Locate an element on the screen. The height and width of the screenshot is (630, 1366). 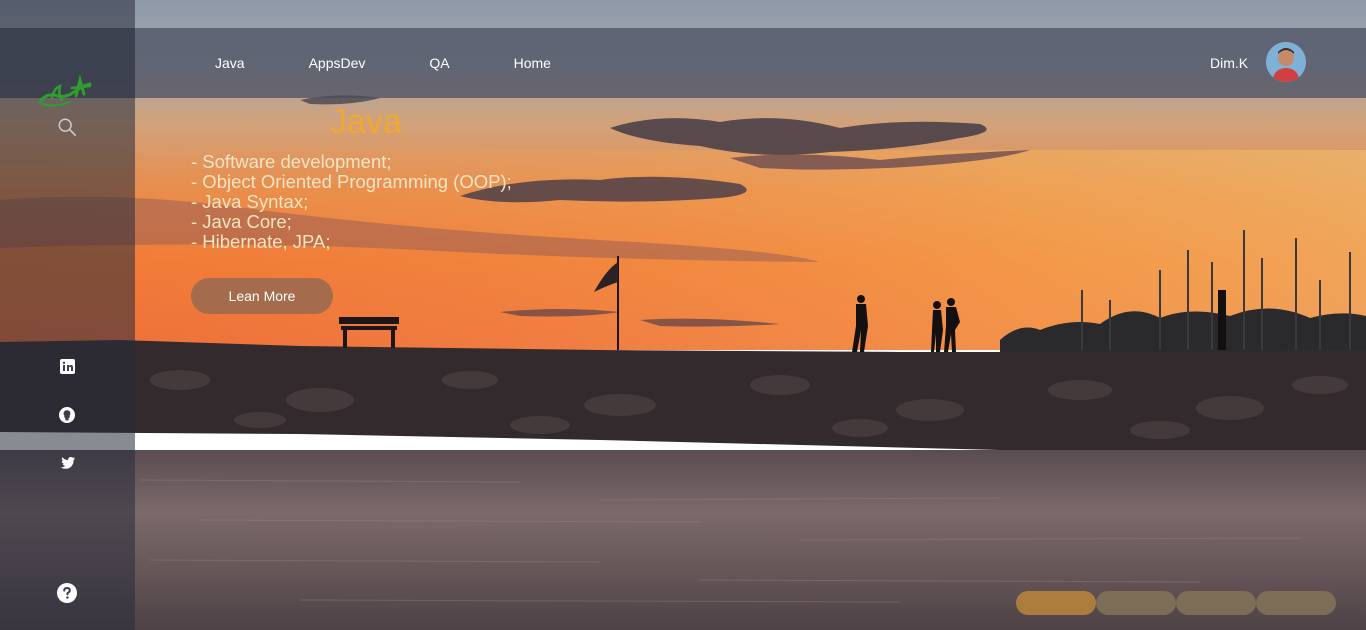
avatar is located at coordinates (1286, 62).